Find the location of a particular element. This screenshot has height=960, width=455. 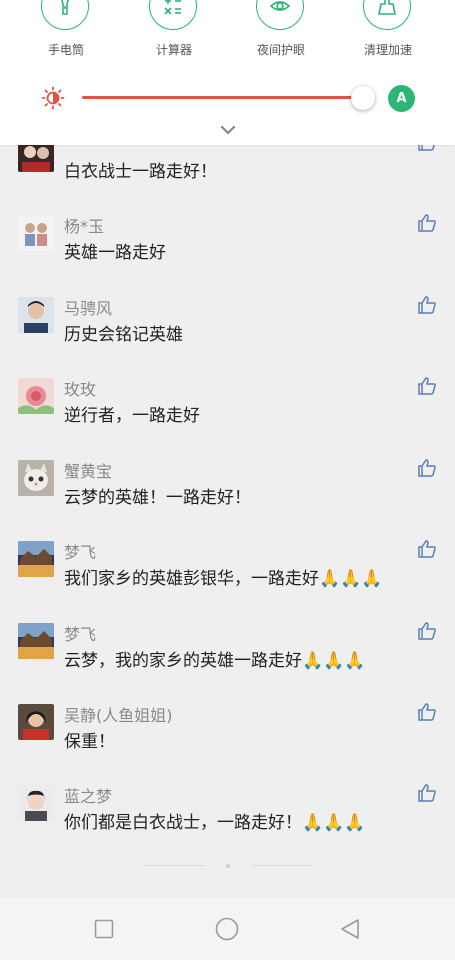

comment-text: 逆行者，一路走好 is located at coordinates (132, 416).